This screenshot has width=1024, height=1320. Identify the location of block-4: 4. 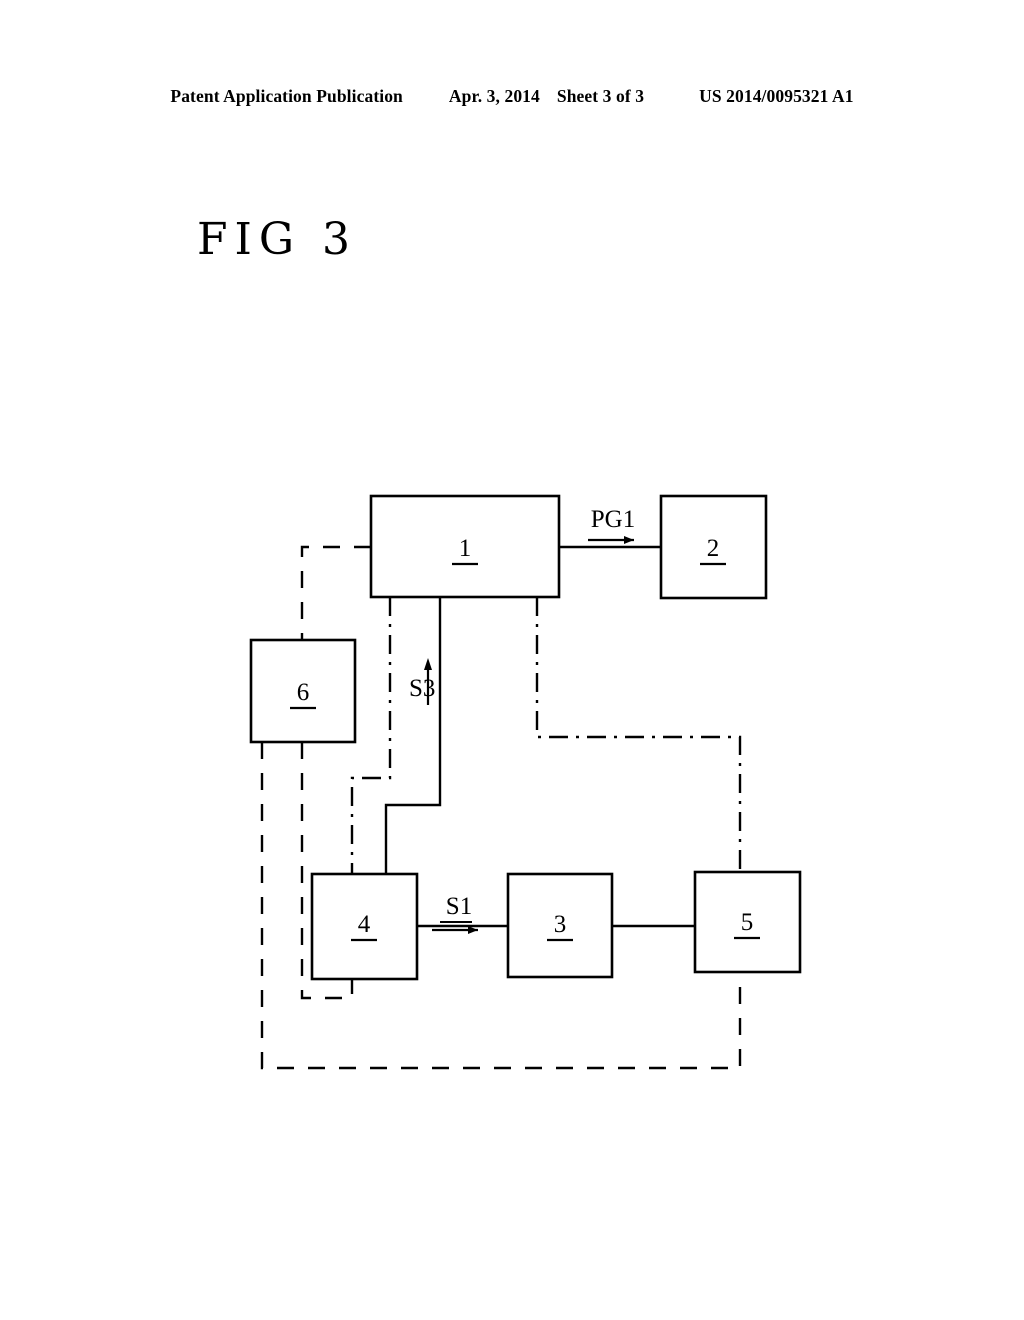
(364, 926).